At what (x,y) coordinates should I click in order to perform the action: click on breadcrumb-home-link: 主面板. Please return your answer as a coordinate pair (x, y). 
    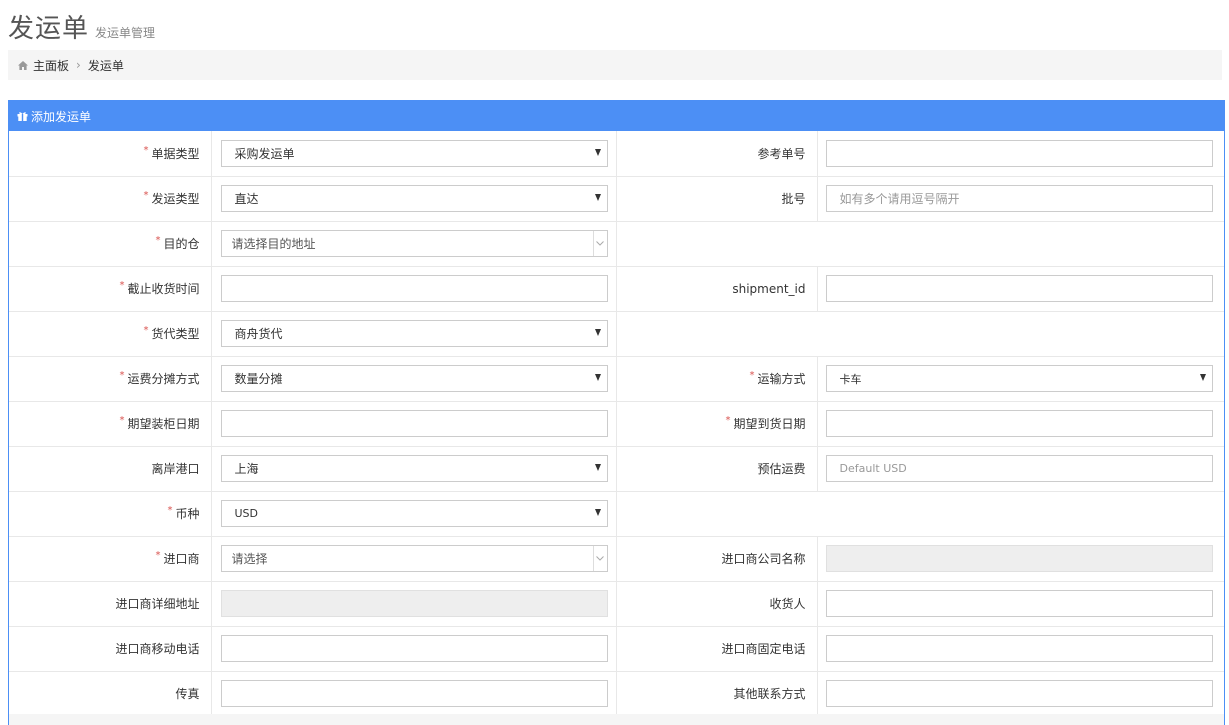
    Looking at the image, I should click on (51, 65).